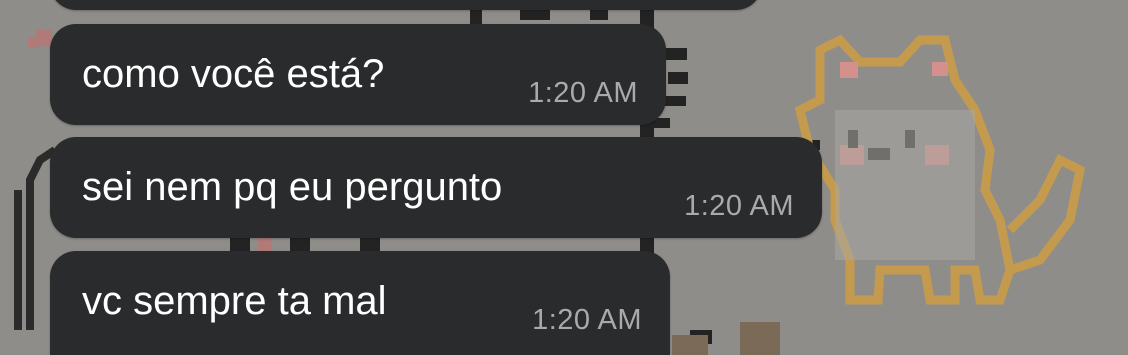 The height and width of the screenshot is (355, 1128). I want to click on message-text: vc sempre ta mal, so click(234, 301).